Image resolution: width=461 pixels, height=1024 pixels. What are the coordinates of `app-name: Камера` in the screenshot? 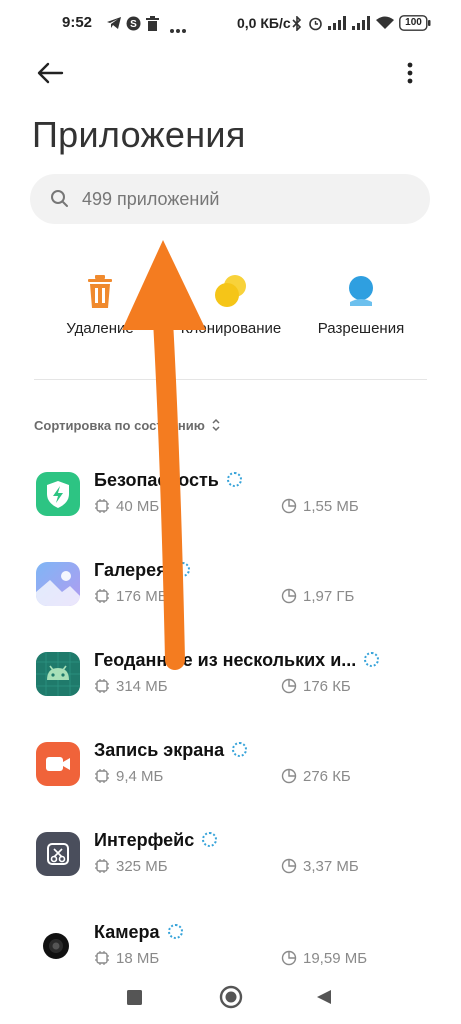 It's located at (138, 932).